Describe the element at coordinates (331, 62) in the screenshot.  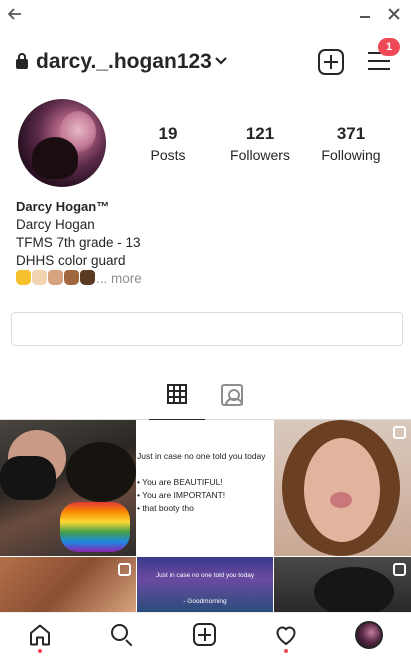
I see `new-post-button` at that location.